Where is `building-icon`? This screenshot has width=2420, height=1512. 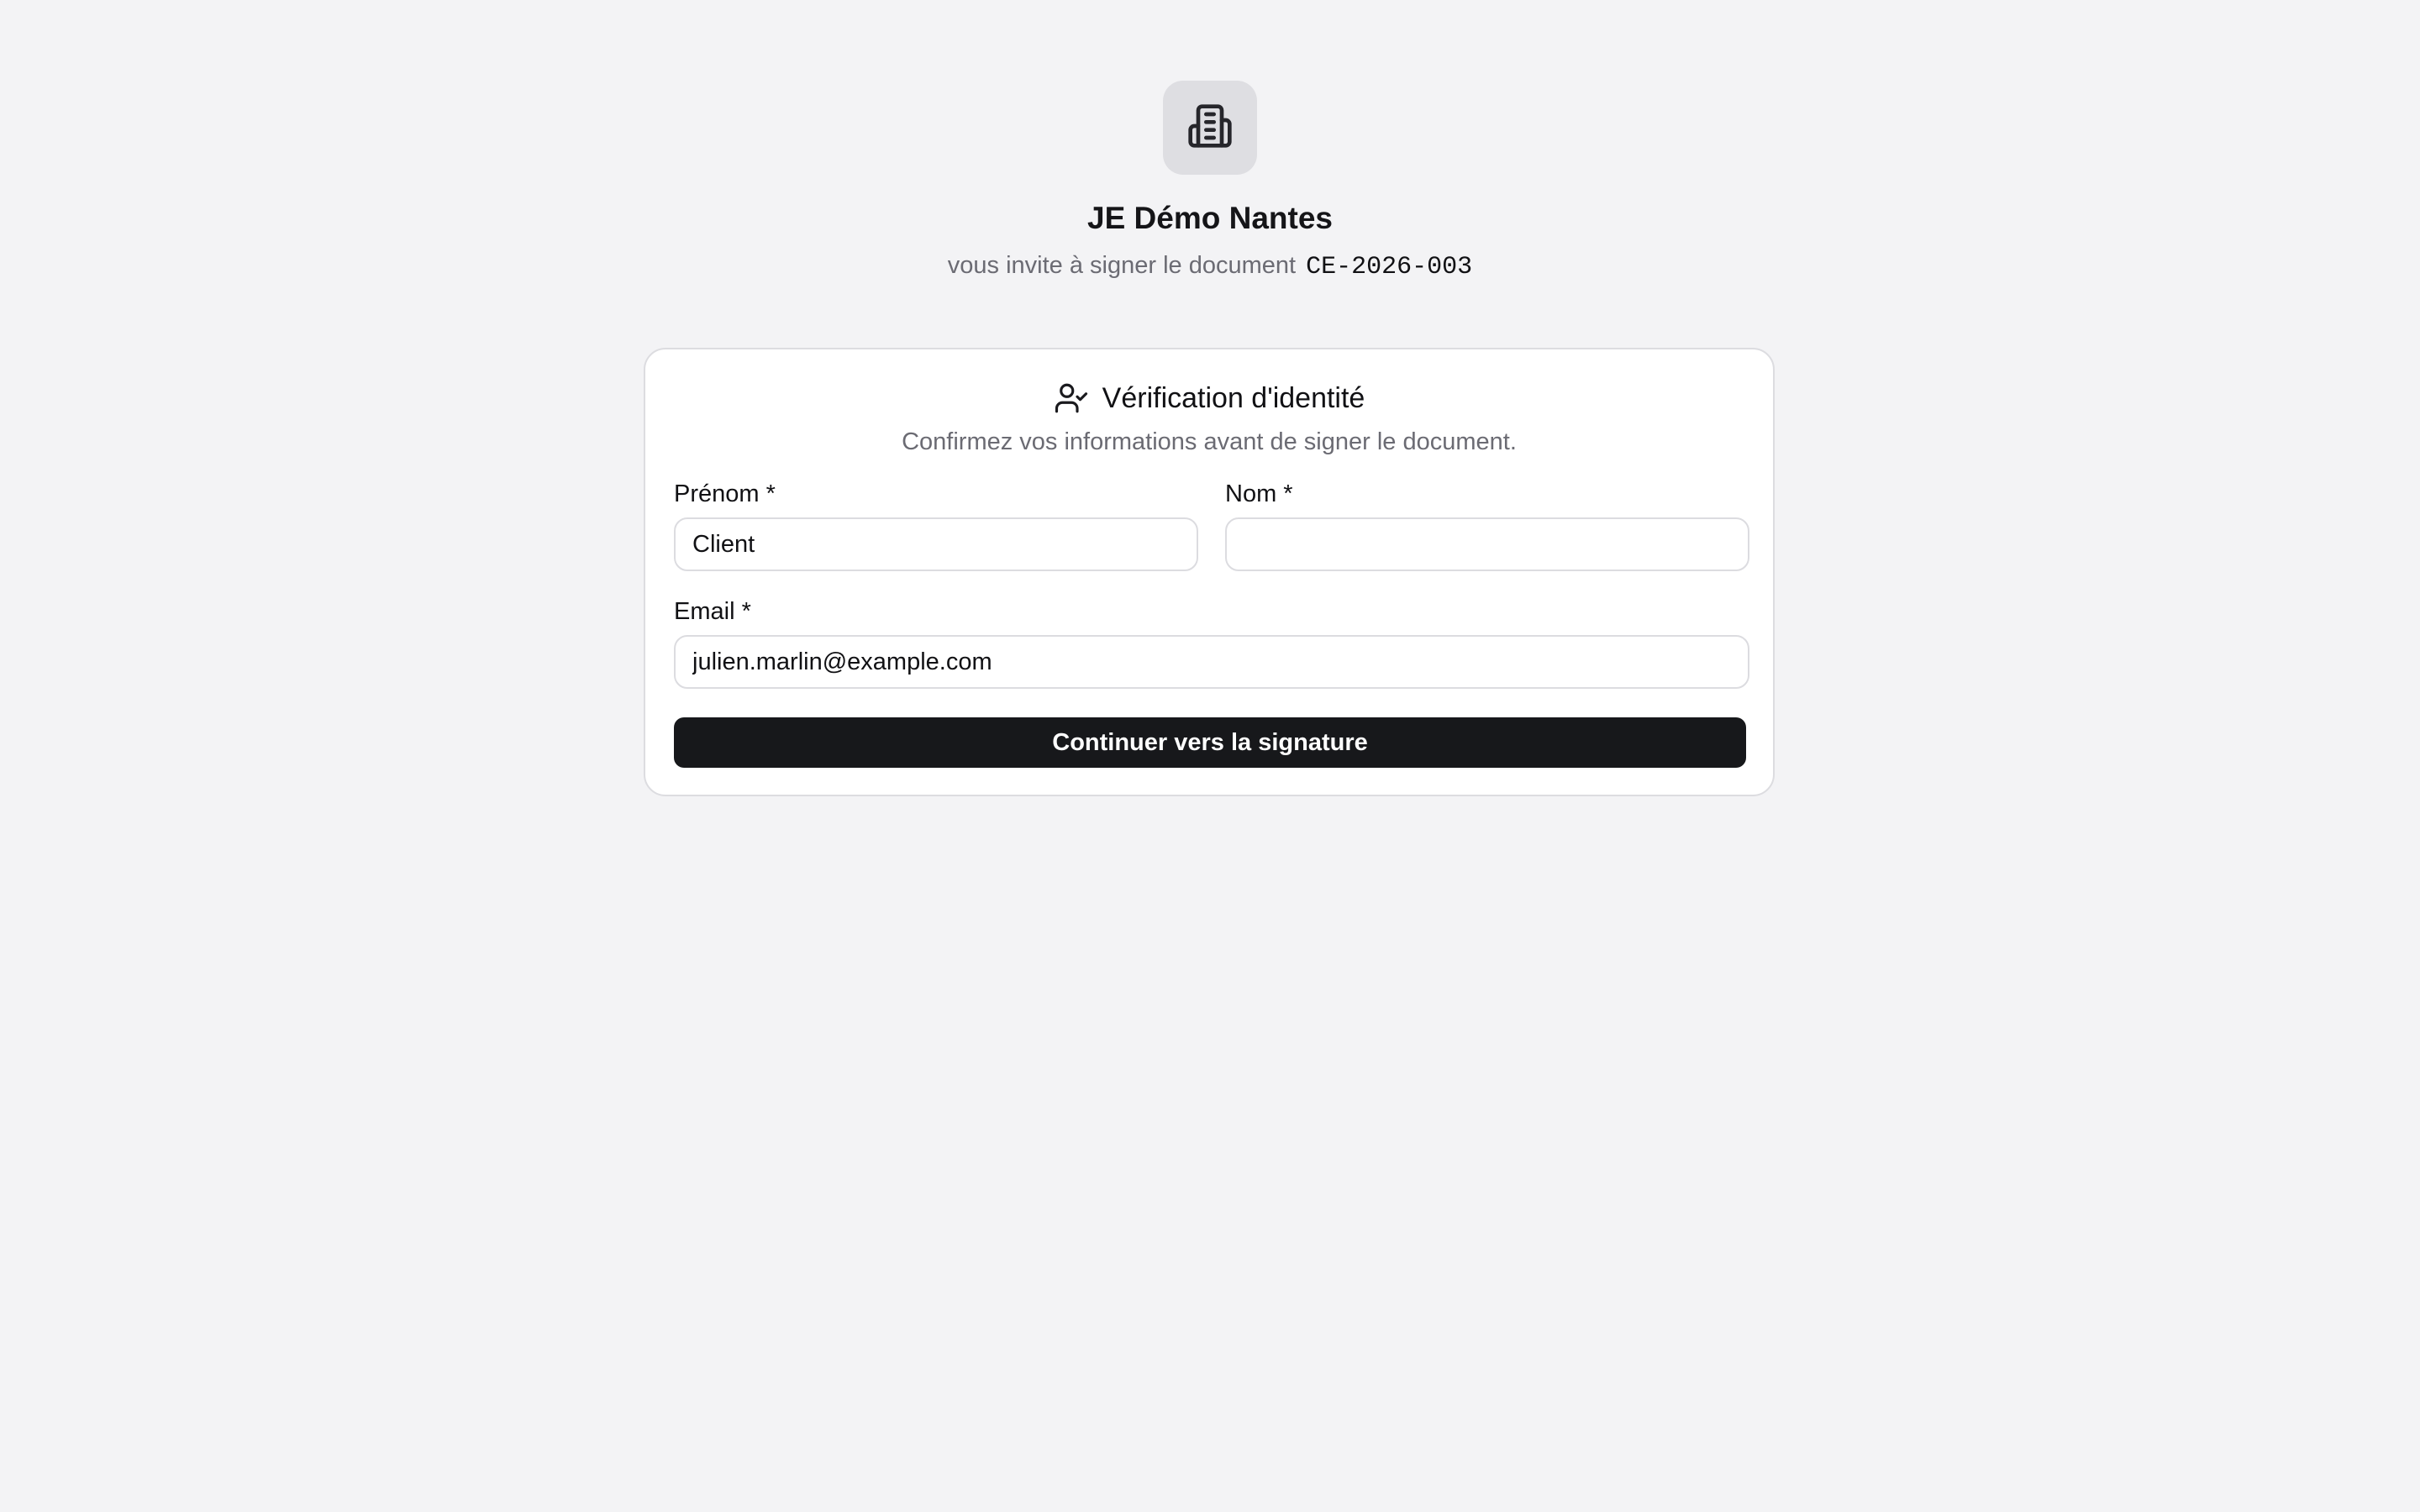 building-icon is located at coordinates (1210, 128).